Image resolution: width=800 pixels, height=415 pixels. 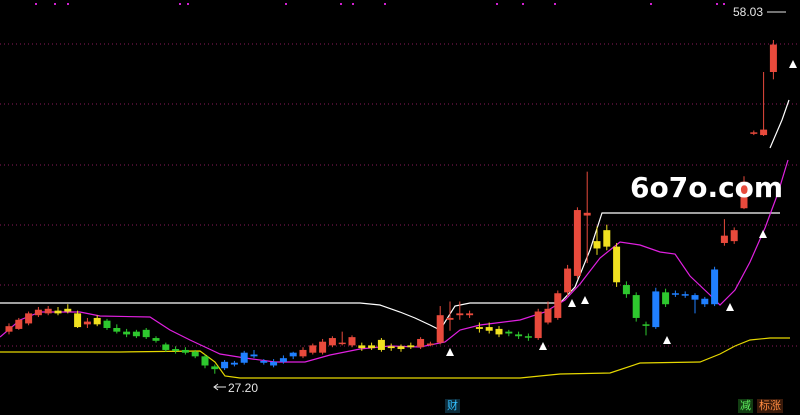 I want to click on watermark-text: 6o7o.com, so click(x=706, y=187).